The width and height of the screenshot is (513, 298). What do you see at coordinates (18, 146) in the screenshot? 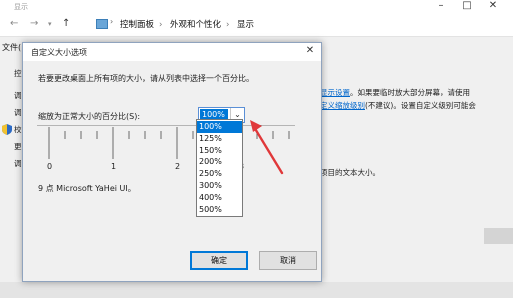
I see `left-text-fragment: 更` at bounding box center [18, 146].